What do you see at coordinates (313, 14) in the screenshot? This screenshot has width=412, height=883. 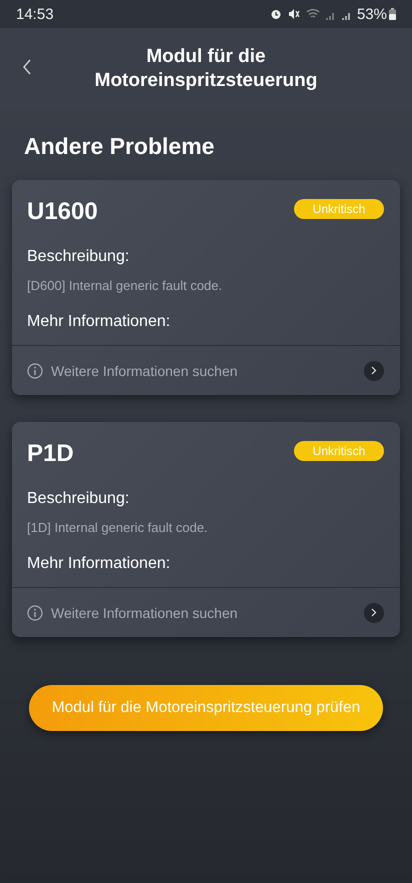 I see `wifi-icon` at bounding box center [313, 14].